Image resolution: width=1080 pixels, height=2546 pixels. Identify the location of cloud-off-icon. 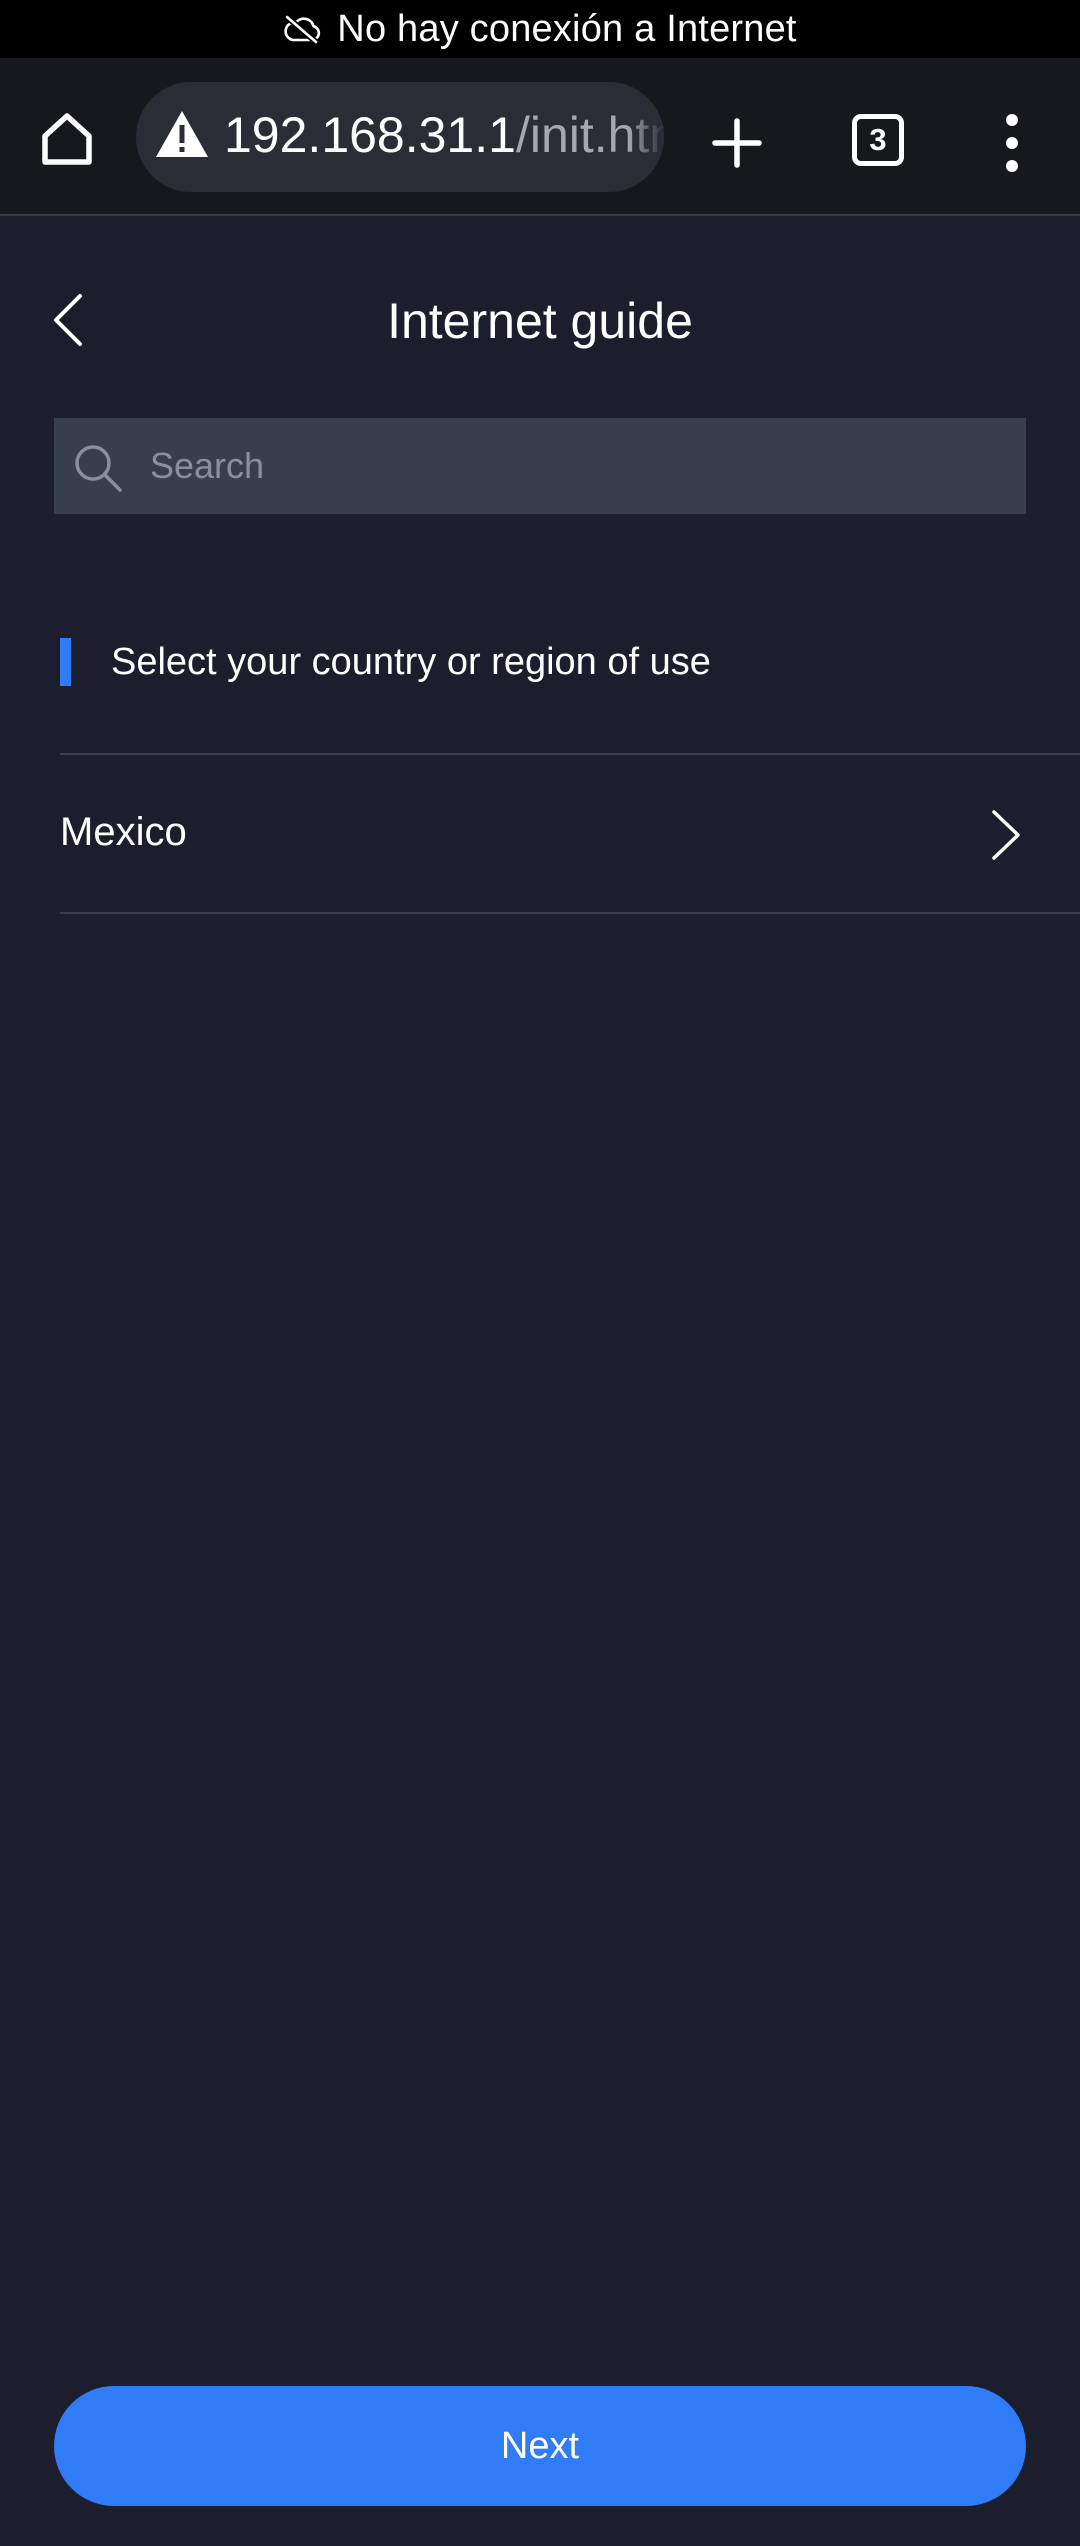
(302, 29).